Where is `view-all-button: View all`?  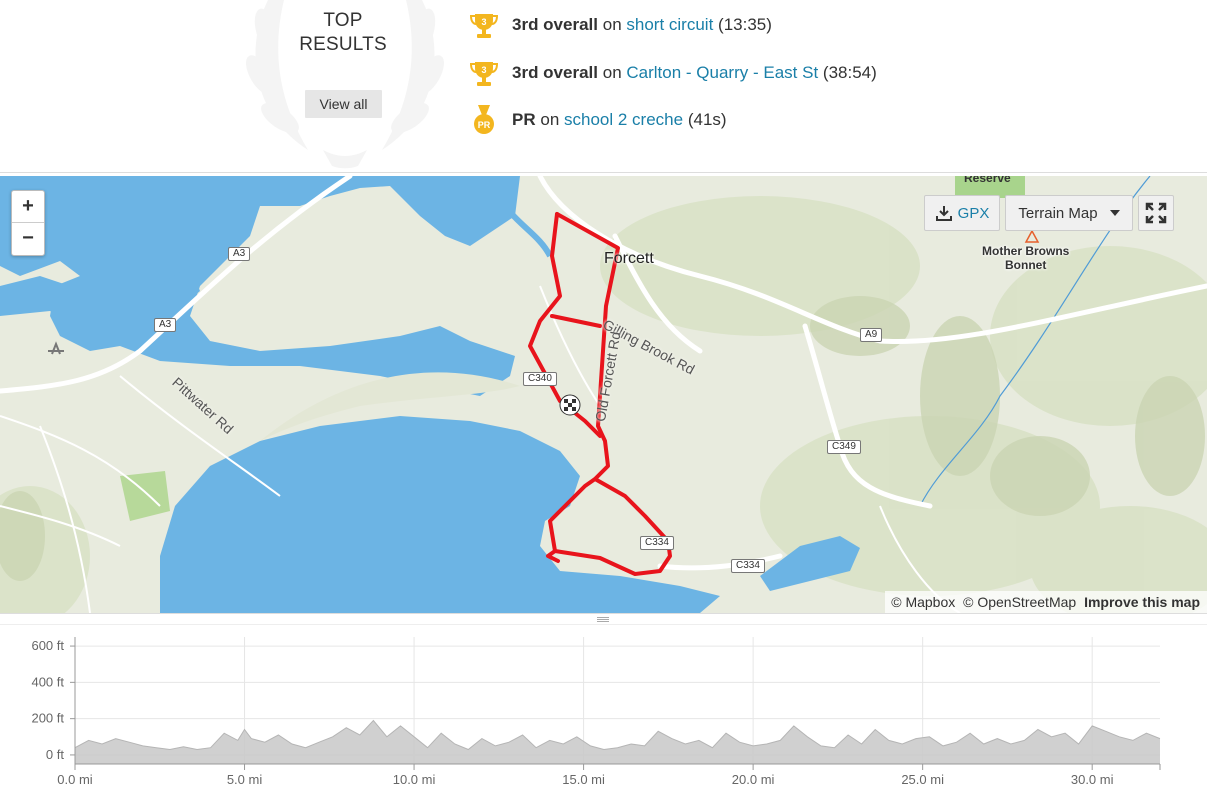
view-all-button: View all is located at coordinates (343, 104).